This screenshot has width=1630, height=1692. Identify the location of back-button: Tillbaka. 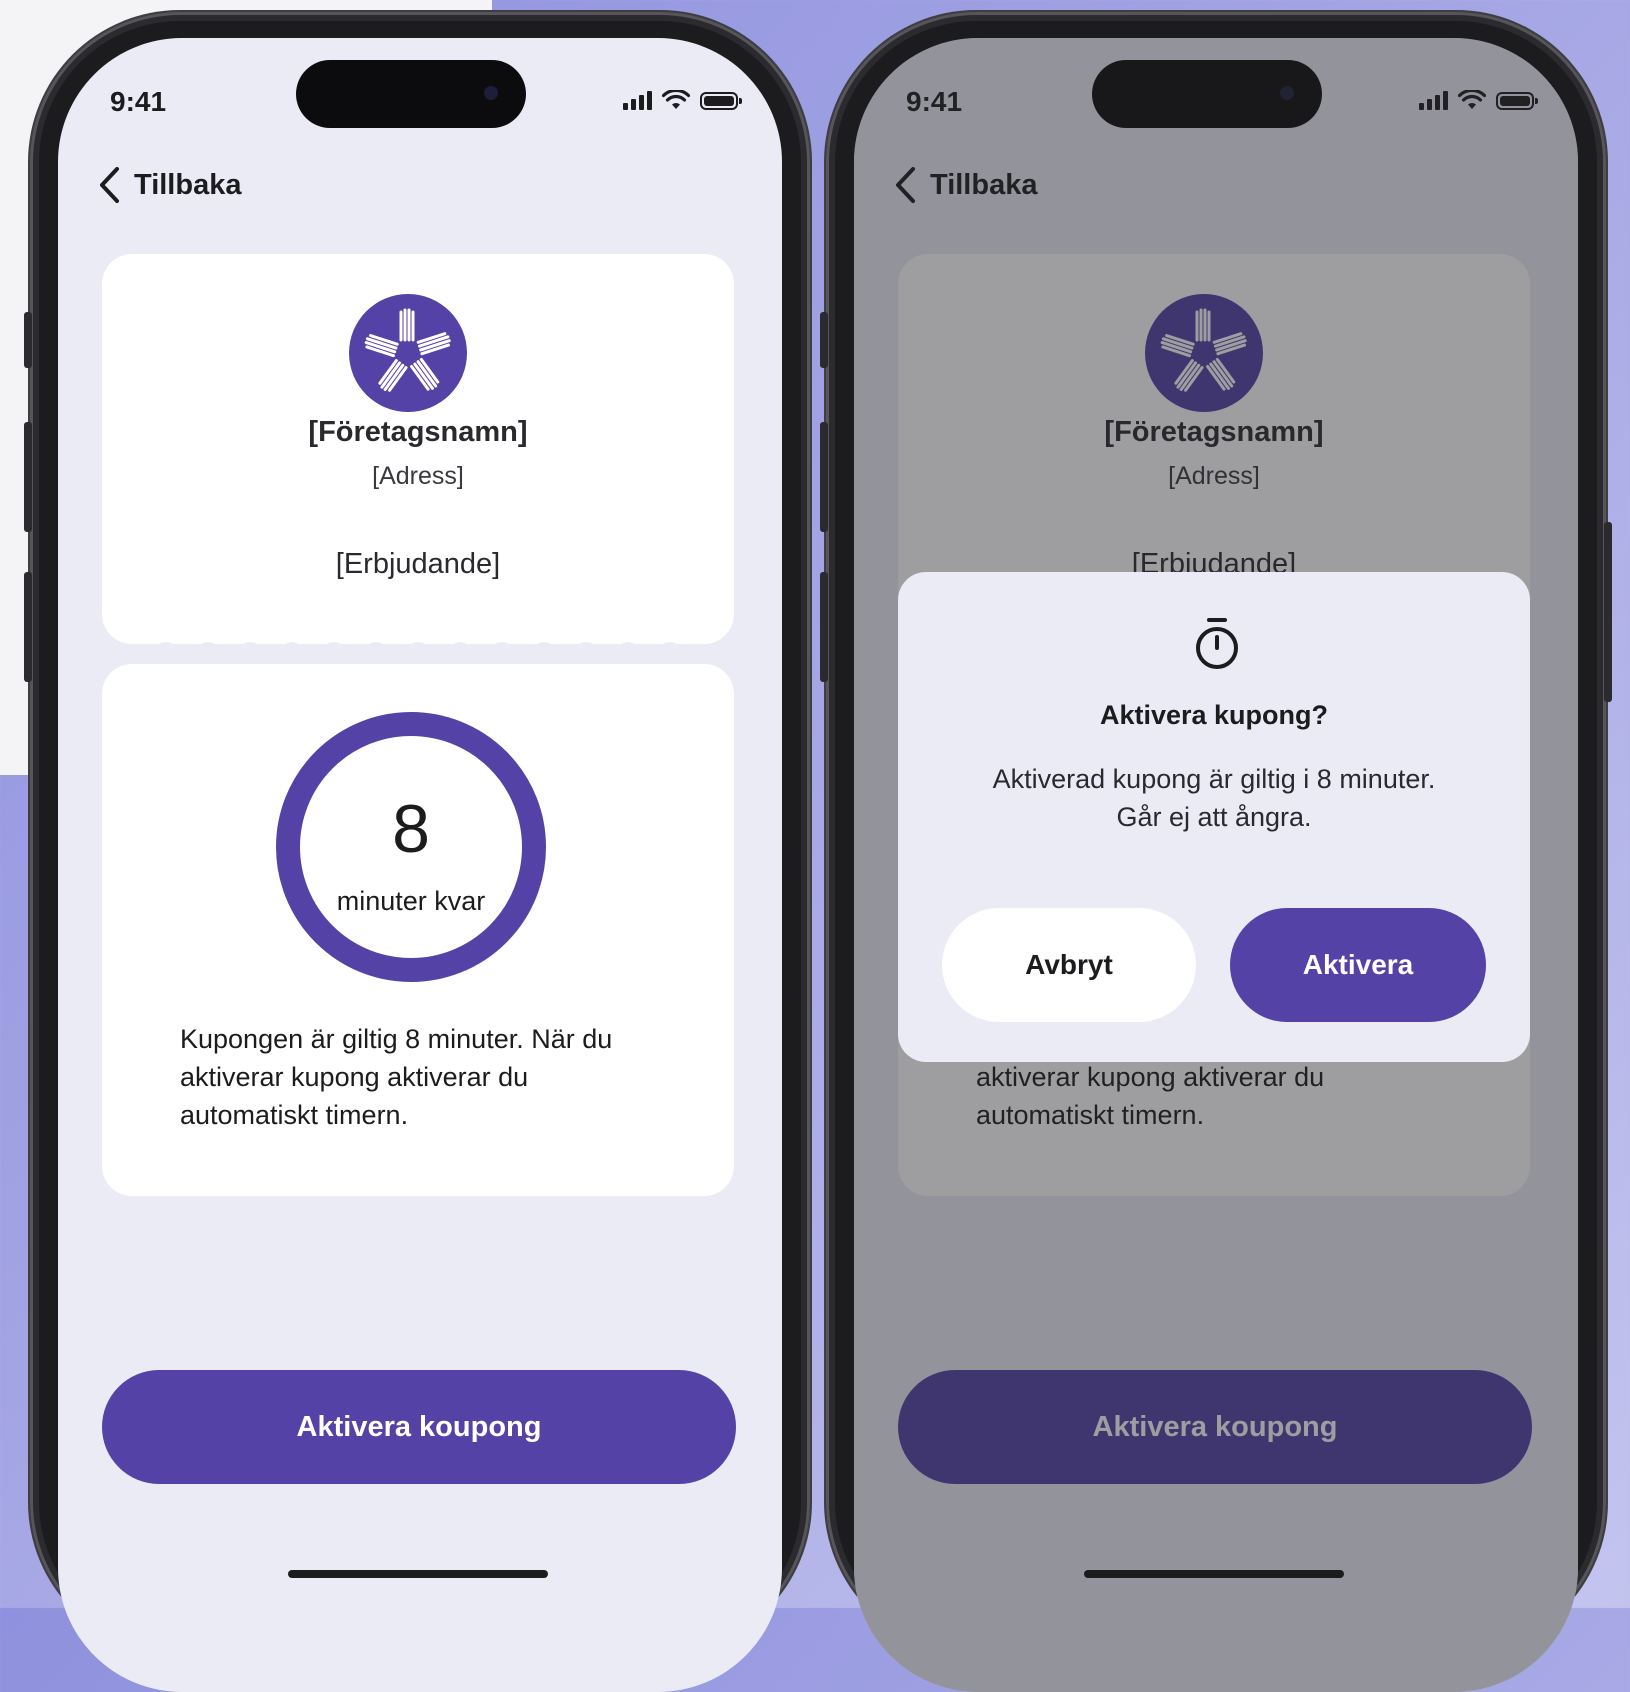
(169, 185).